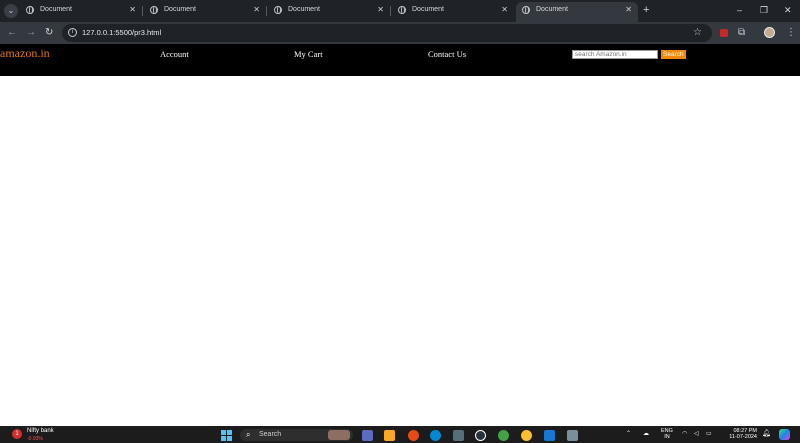 Image resolution: width=800 pixels, height=443 pixels. I want to click on browser-toolbar: ← → ↻ i 127.0.0.1:5500/pr3.html ☆, so click(400, 33).